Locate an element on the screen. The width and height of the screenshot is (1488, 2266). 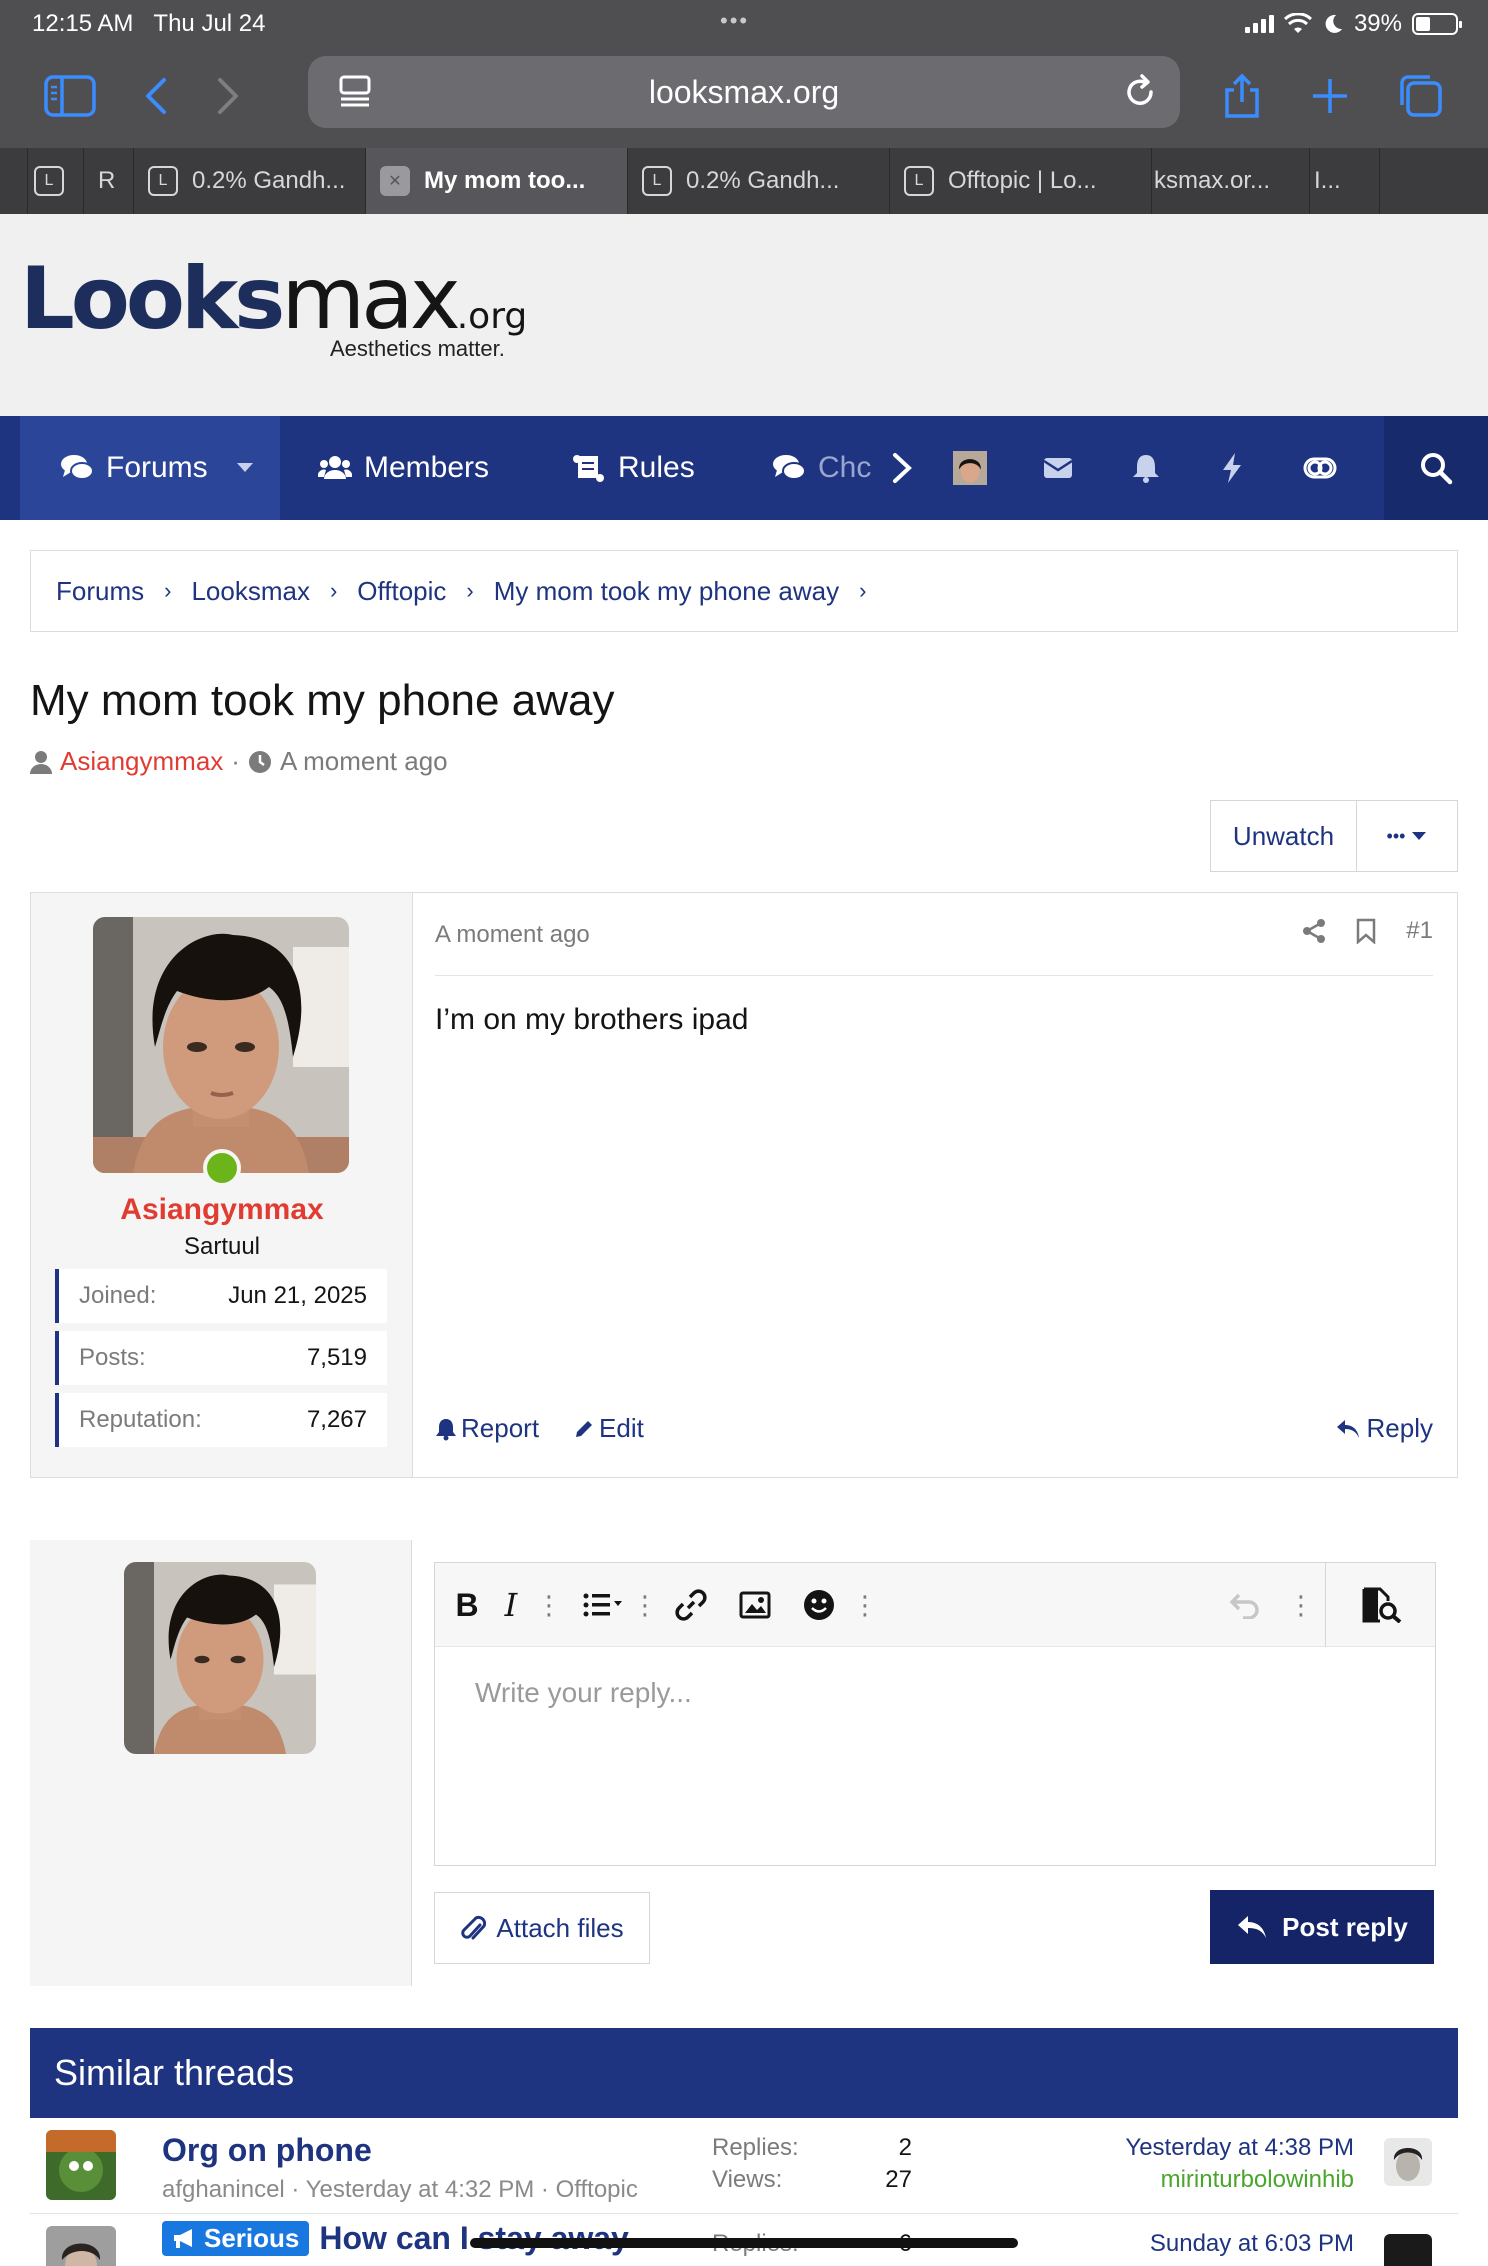
reply-button: Reply is located at coordinates (1384, 1428).